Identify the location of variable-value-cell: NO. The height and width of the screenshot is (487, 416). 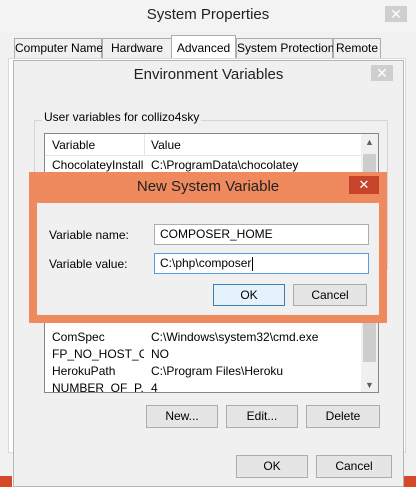
(160, 354).